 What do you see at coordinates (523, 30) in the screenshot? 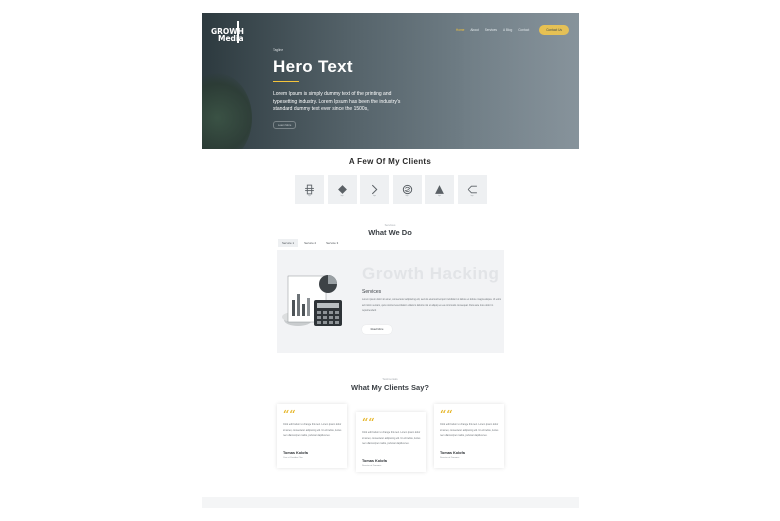
I see `nav-item-contact: Contact` at bounding box center [523, 30].